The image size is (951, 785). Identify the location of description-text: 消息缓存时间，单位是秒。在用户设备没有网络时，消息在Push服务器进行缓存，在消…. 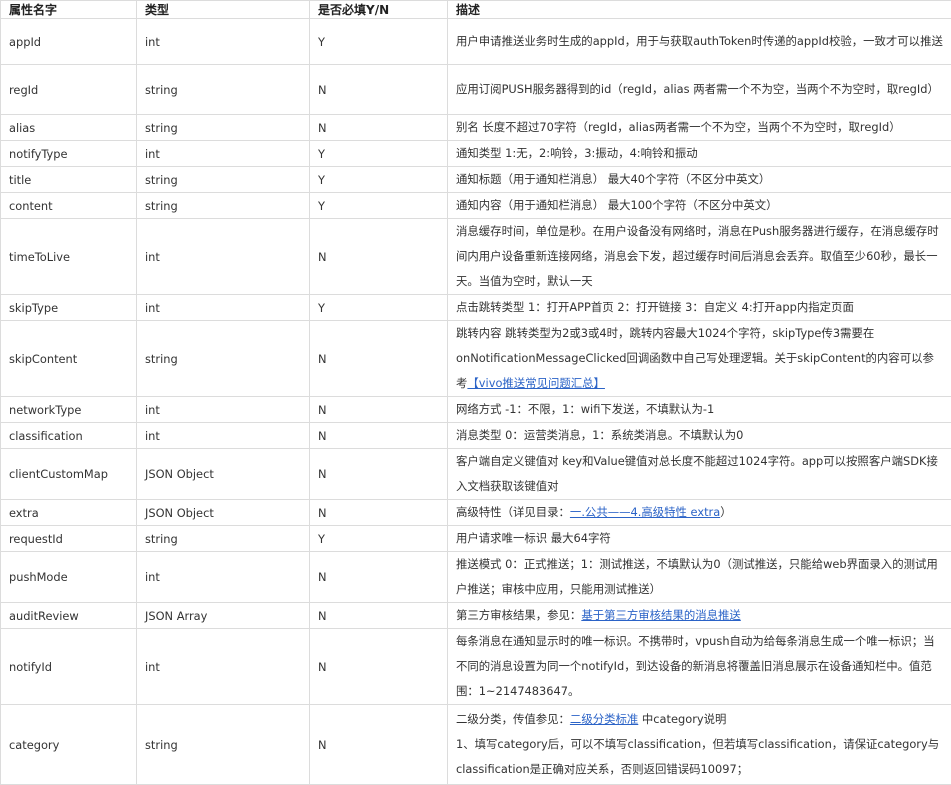
(697, 256).